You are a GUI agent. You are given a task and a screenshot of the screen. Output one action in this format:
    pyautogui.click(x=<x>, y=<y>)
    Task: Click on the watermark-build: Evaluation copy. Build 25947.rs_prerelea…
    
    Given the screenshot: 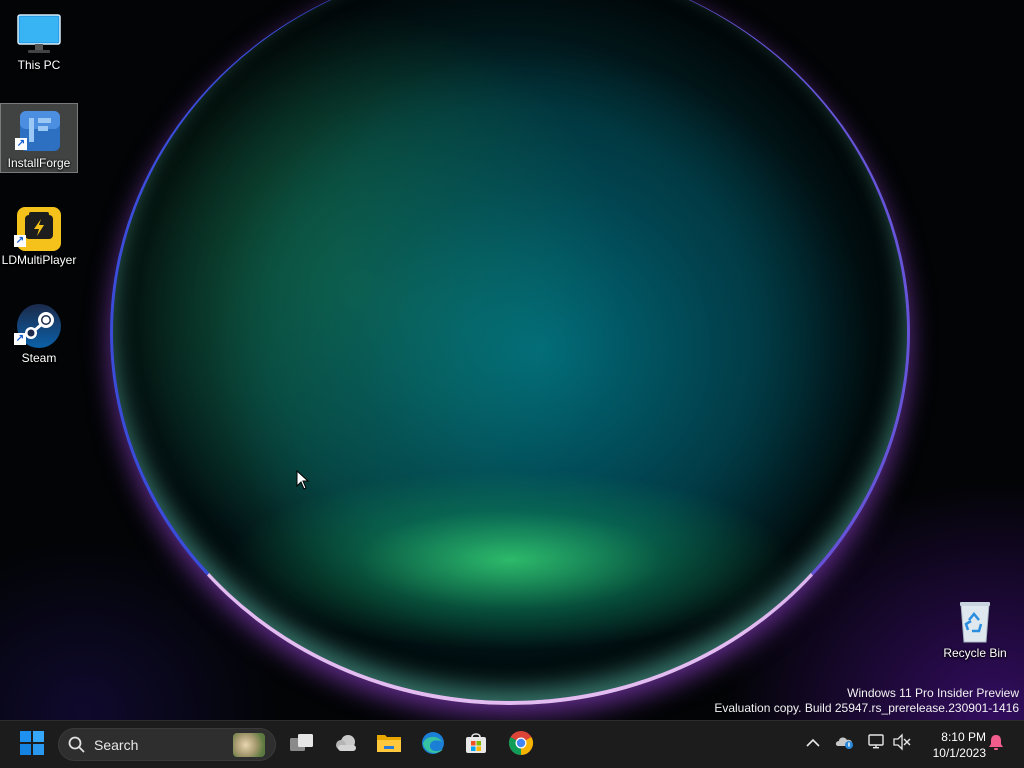 What is the action you would take?
    pyautogui.click(x=866, y=708)
    